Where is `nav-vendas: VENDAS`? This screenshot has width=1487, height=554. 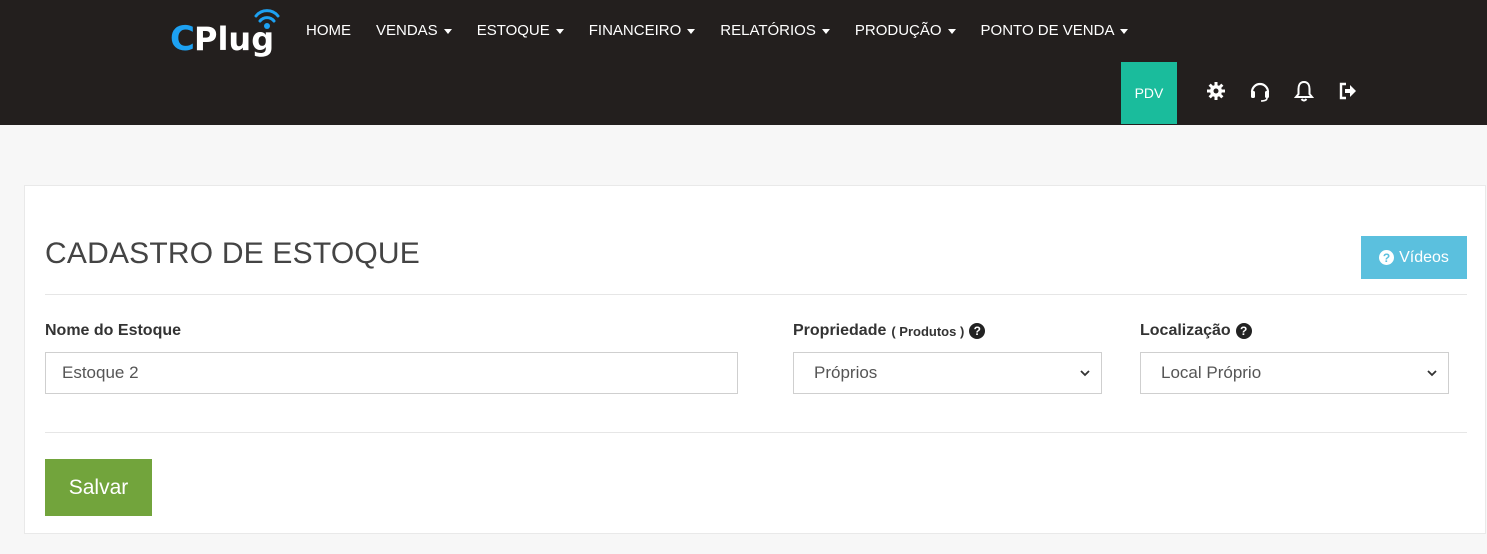 nav-vendas: VENDAS is located at coordinates (414, 31).